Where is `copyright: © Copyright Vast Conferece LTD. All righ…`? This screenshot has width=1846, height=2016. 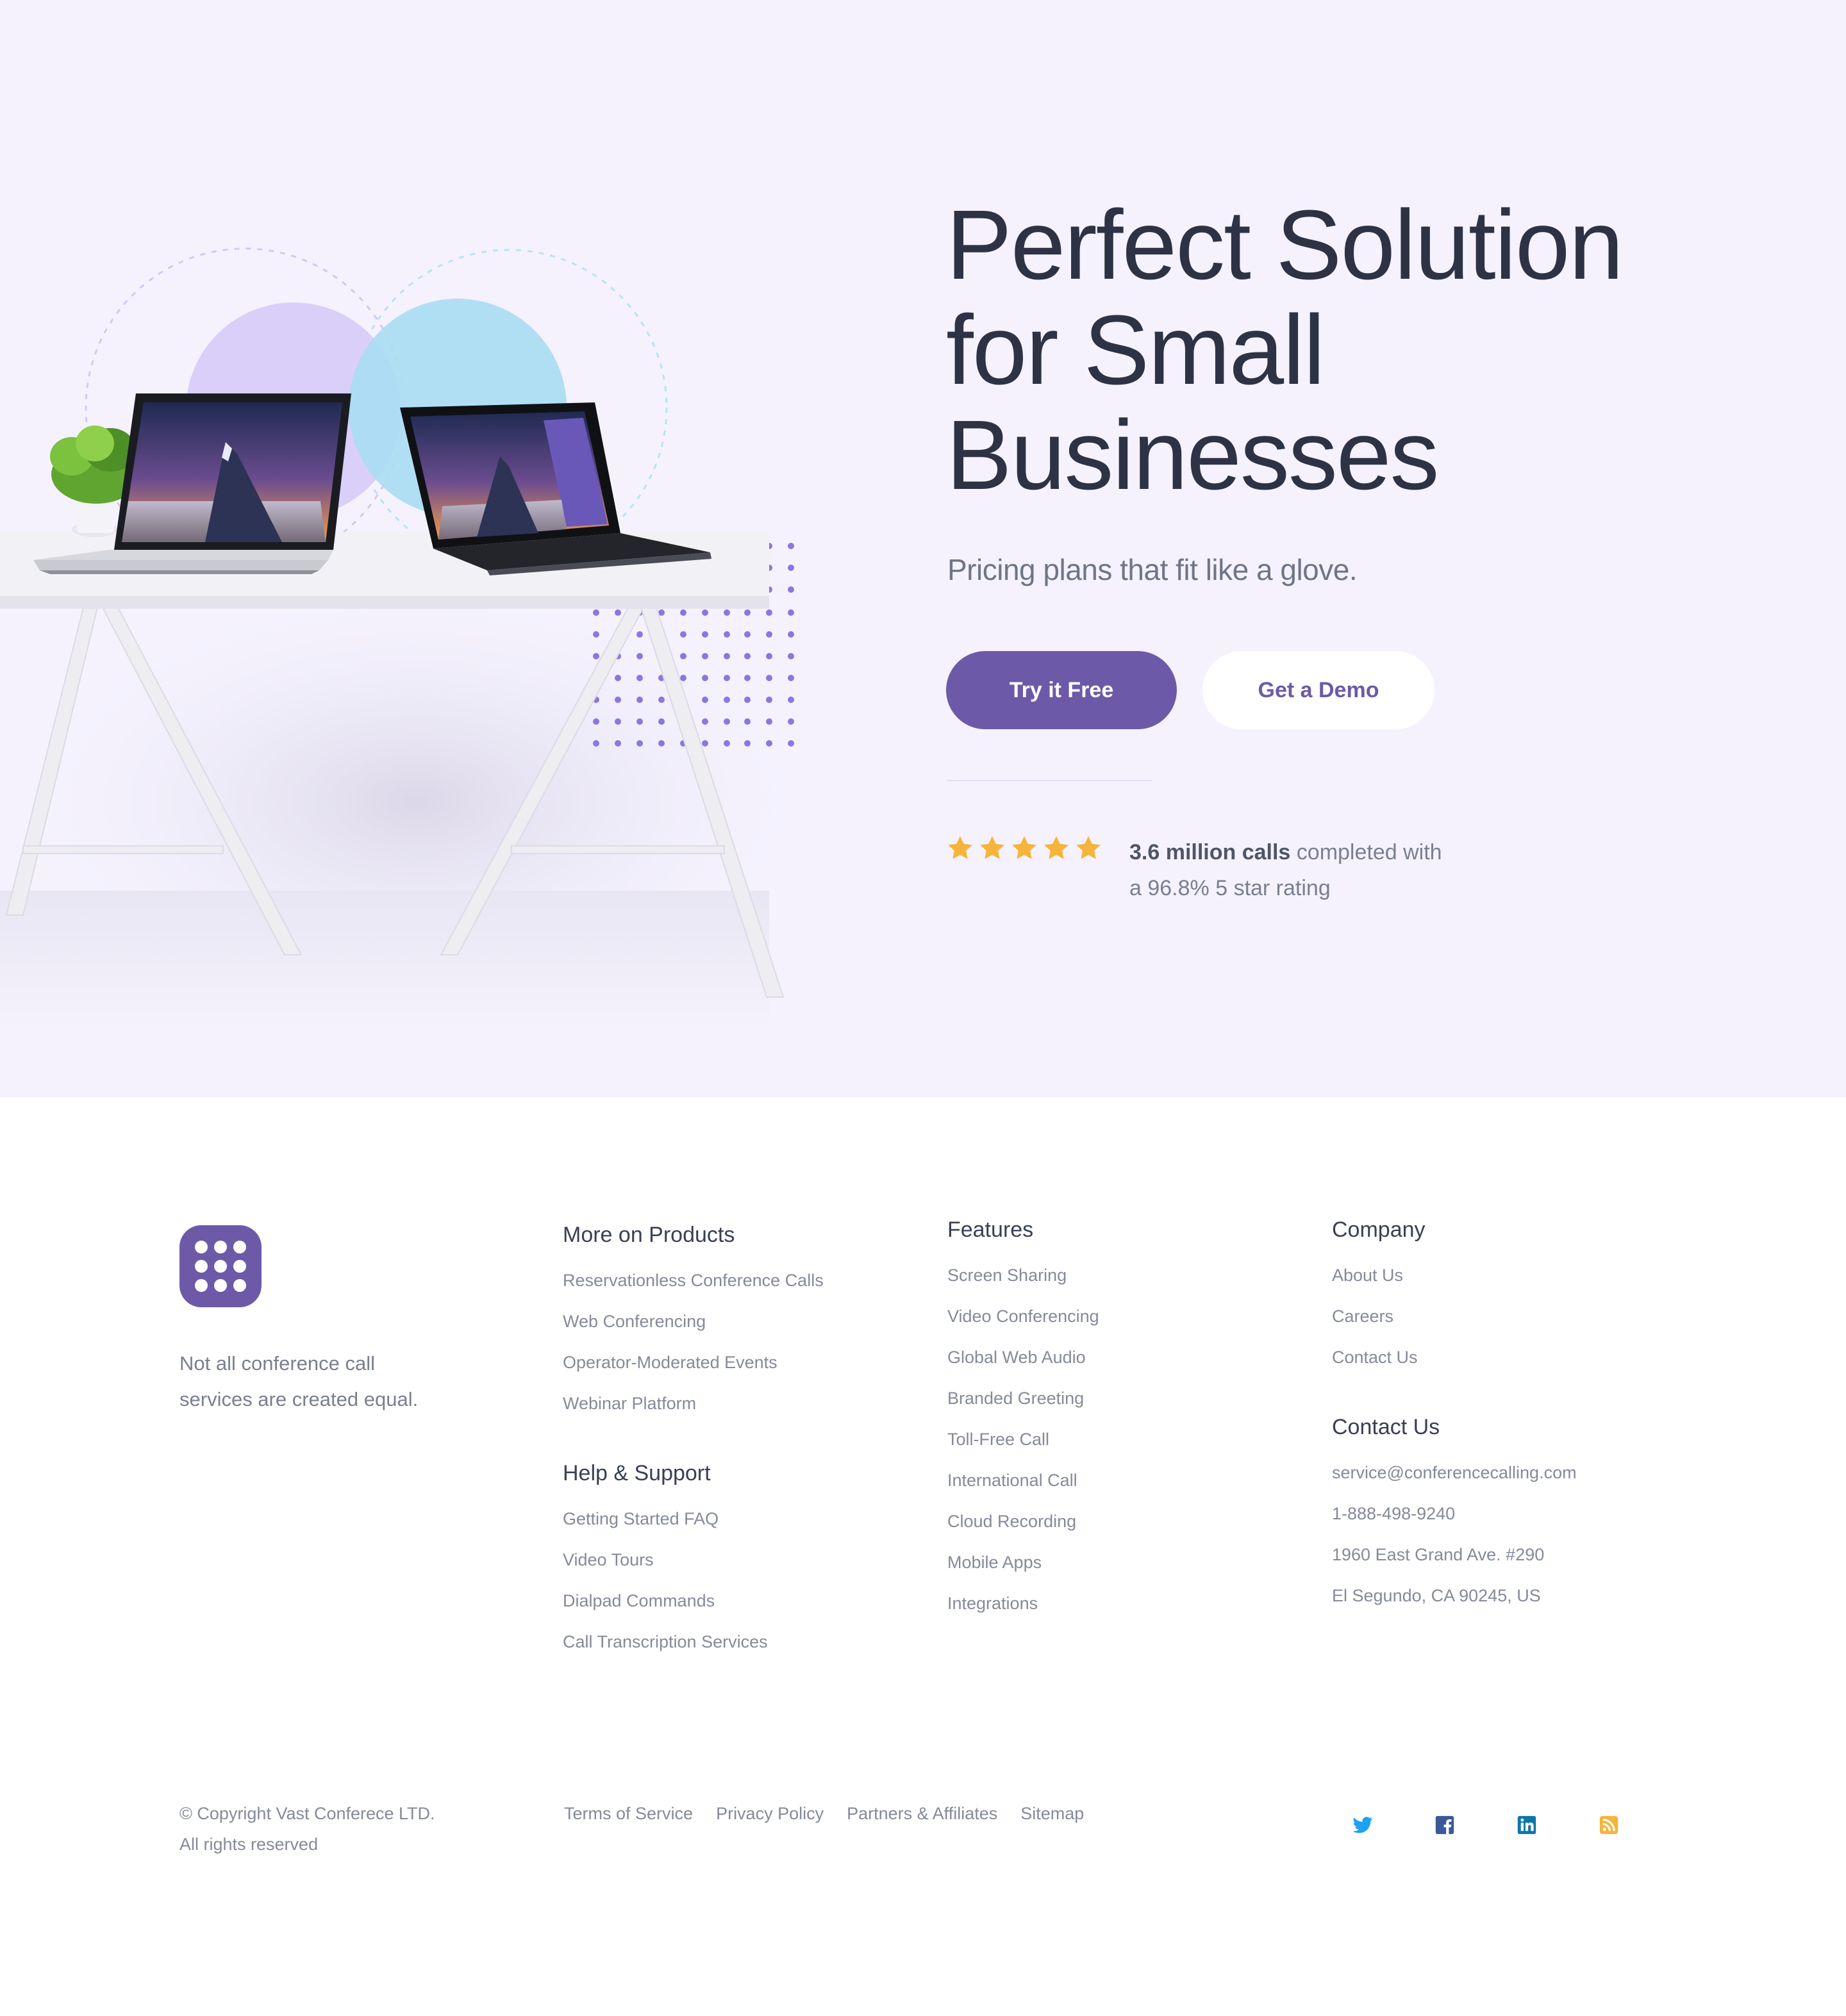 copyright: © Copyright Vast Conferece LTD. All righ… is located at coordinates (307, 1829).